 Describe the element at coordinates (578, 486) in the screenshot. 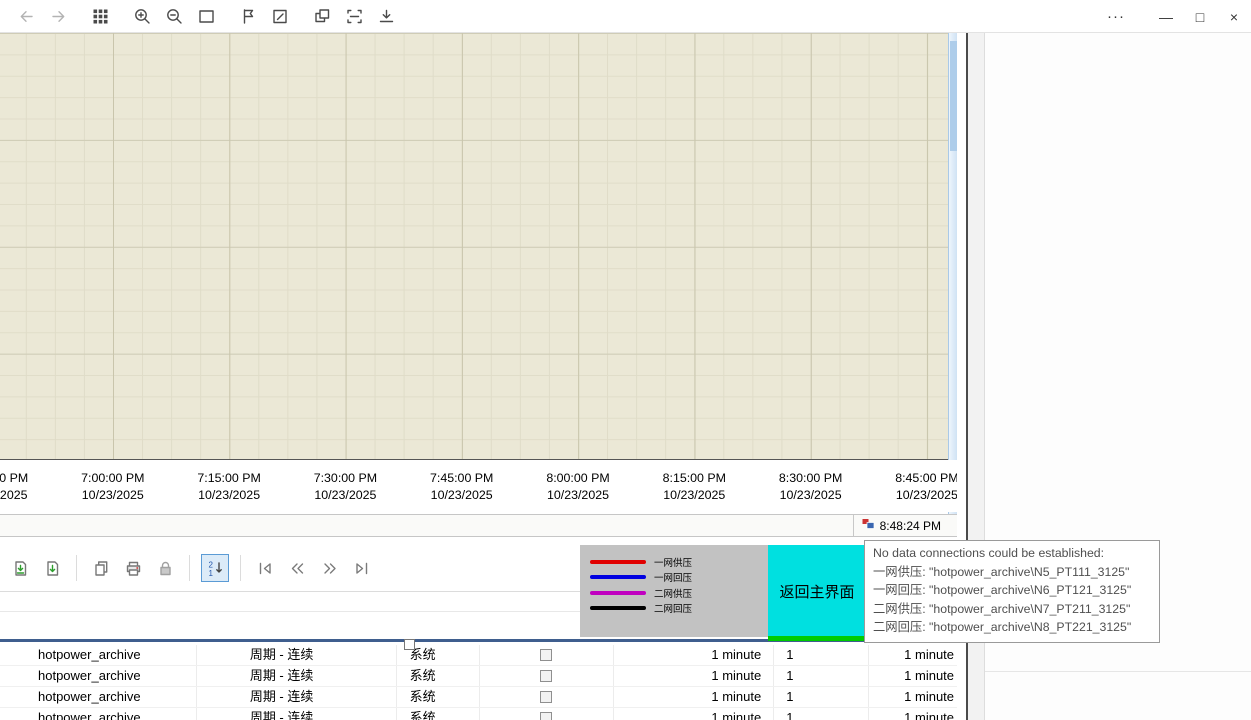

I see `x-axis-label: 8:00:00 PM 10/23/2025` at that location.